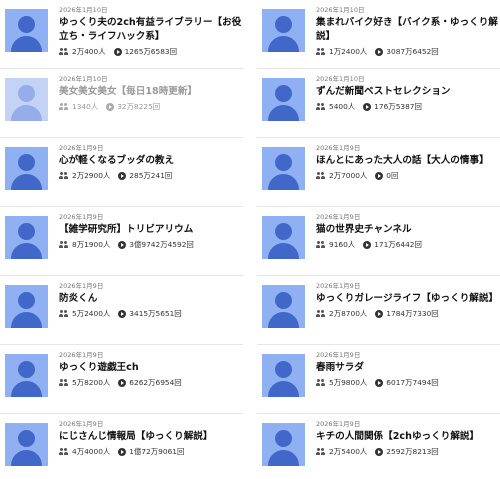 This screenshot has height=479, width=500. Describe the element at coordinates (151, 161) in the screenshot. I see `channel-title: 心が軽くなるブッダの教え` at that location.